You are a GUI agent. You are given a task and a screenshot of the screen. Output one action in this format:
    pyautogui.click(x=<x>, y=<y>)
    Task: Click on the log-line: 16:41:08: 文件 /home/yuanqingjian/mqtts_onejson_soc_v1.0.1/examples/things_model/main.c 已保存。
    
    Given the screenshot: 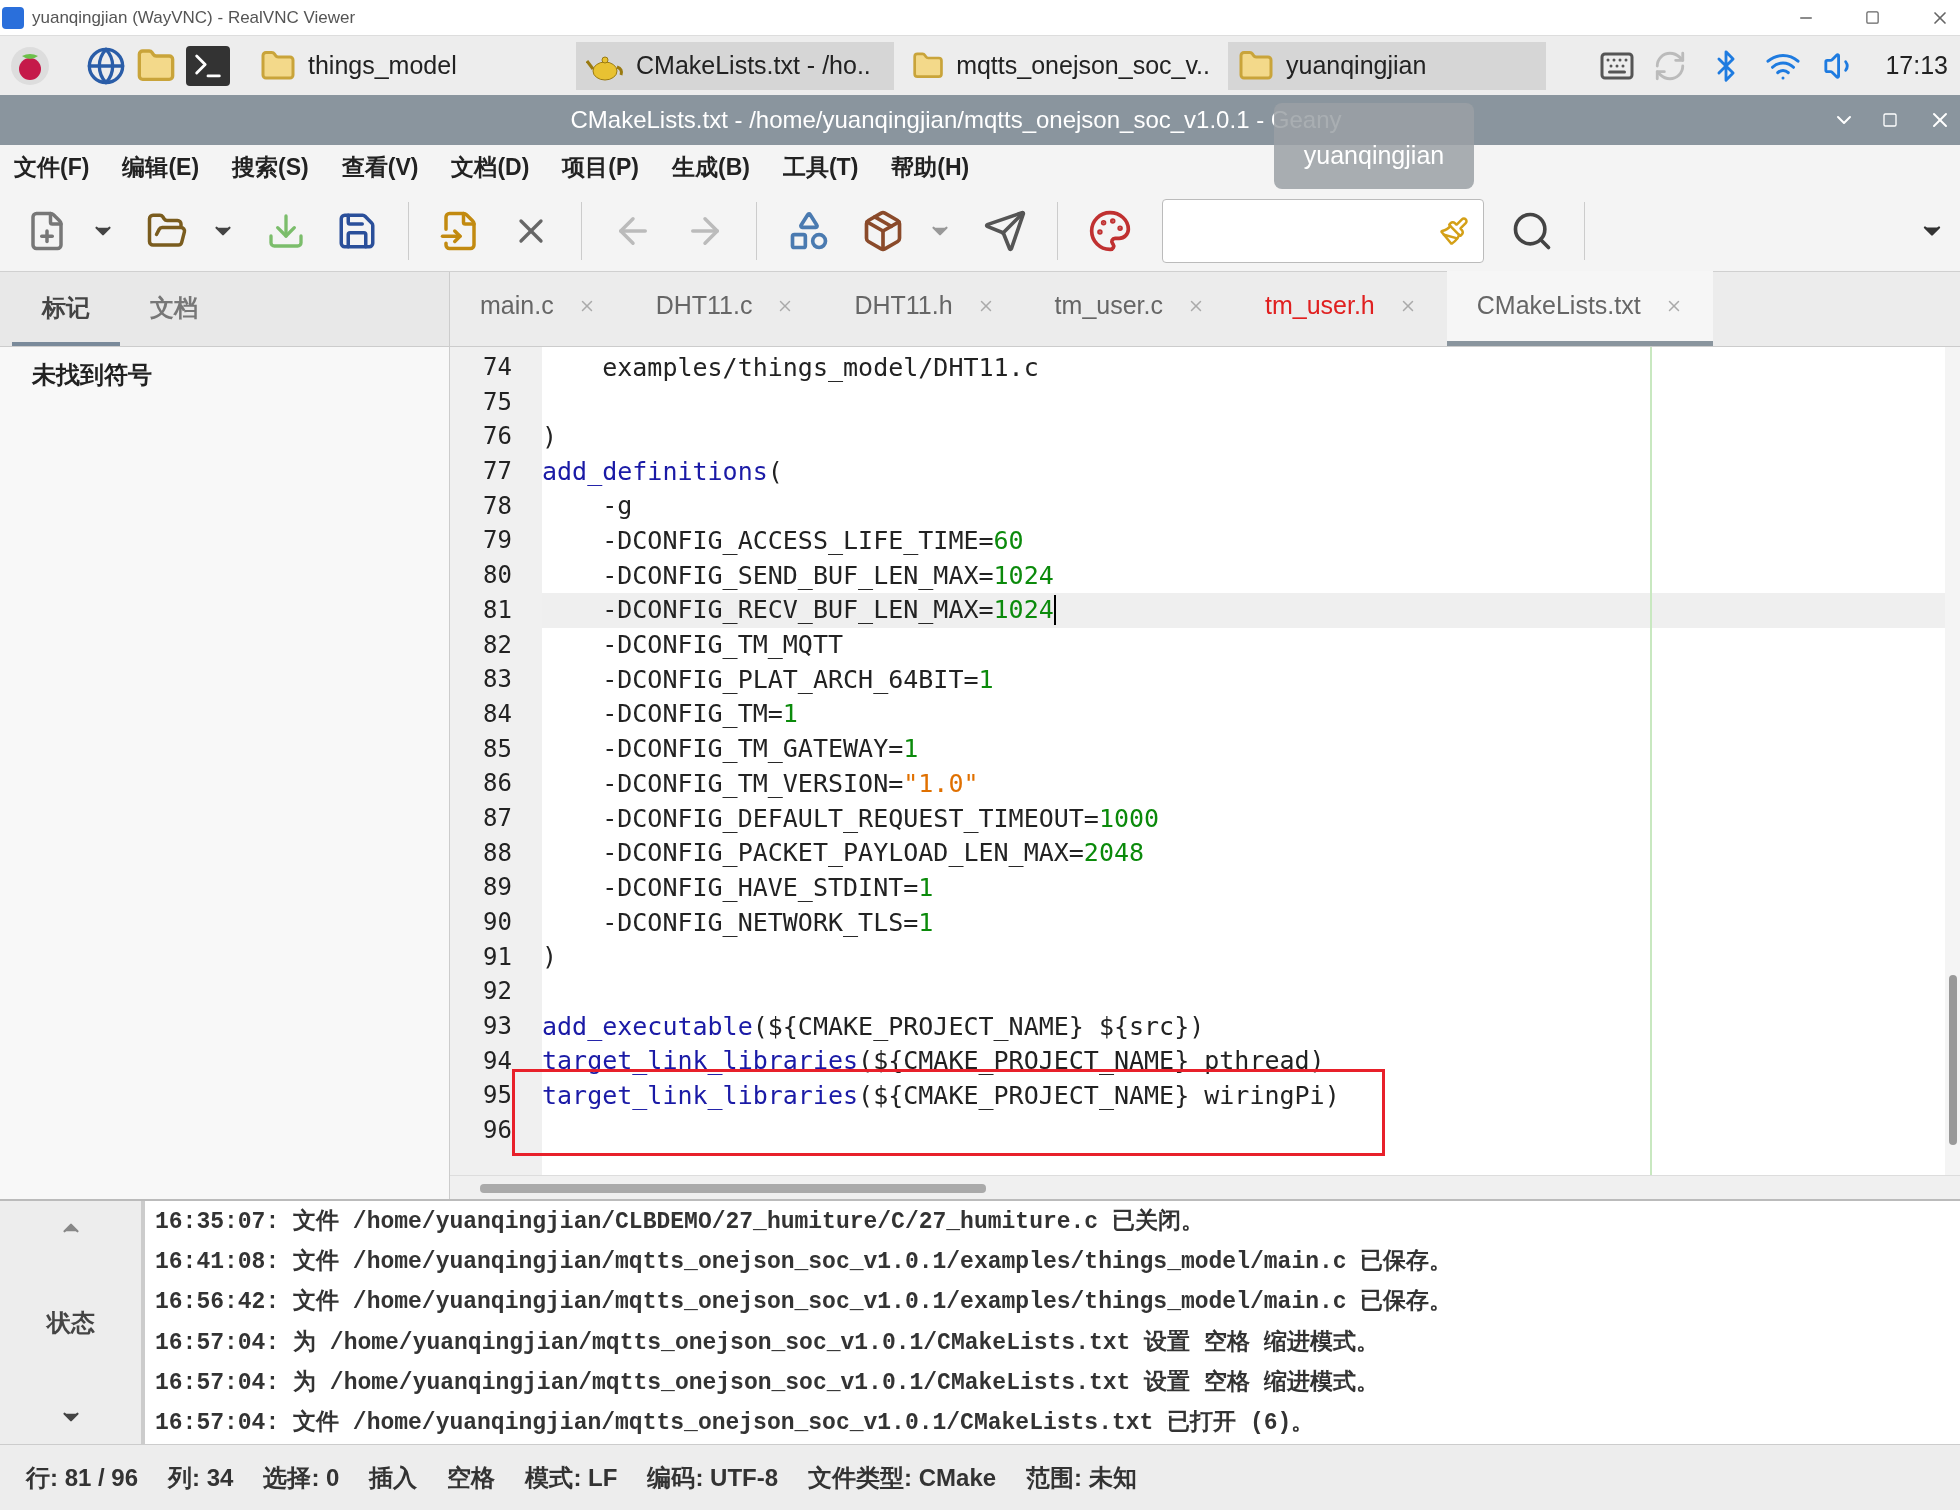 What is the action you would take?
    pyautogui.click(x=804, y=1262)
    